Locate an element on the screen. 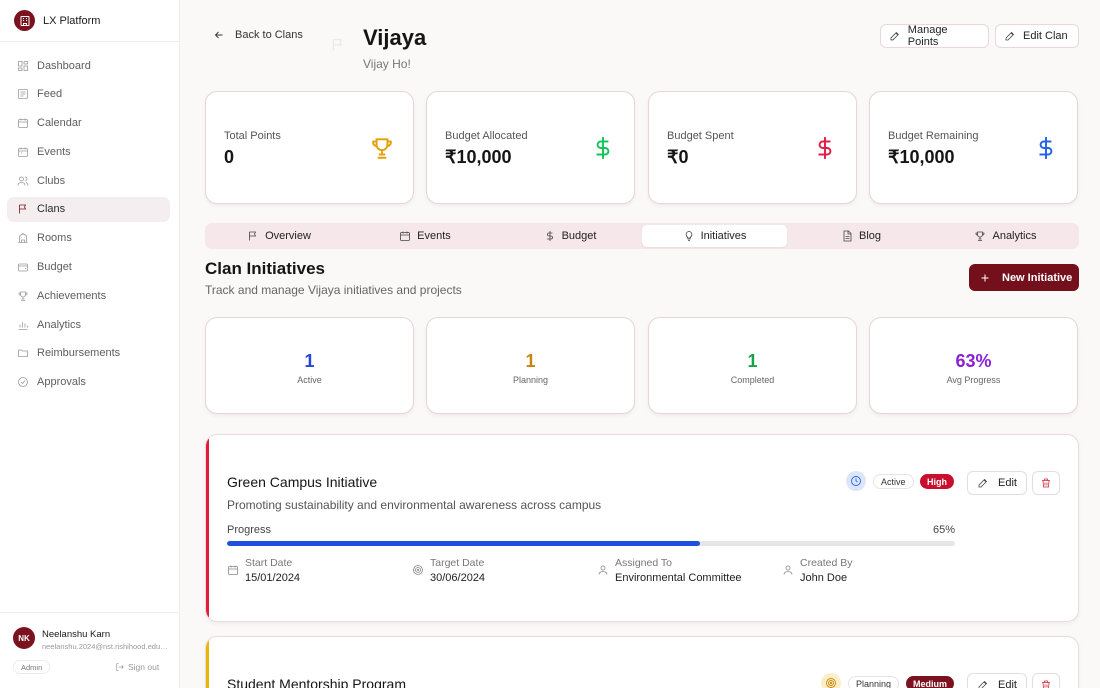 This screenshot has width=1100, height=688. new-initiative-button: New Initiative is located at coordinates (1024, 277).